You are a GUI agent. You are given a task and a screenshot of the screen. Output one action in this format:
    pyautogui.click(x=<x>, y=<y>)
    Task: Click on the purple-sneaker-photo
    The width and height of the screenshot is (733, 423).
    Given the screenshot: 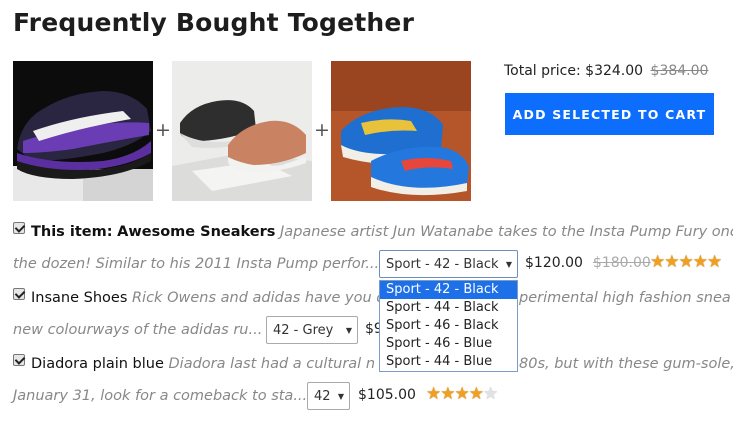 What is the action you would take?
    pyautogui.click(x=83, y=131)
    